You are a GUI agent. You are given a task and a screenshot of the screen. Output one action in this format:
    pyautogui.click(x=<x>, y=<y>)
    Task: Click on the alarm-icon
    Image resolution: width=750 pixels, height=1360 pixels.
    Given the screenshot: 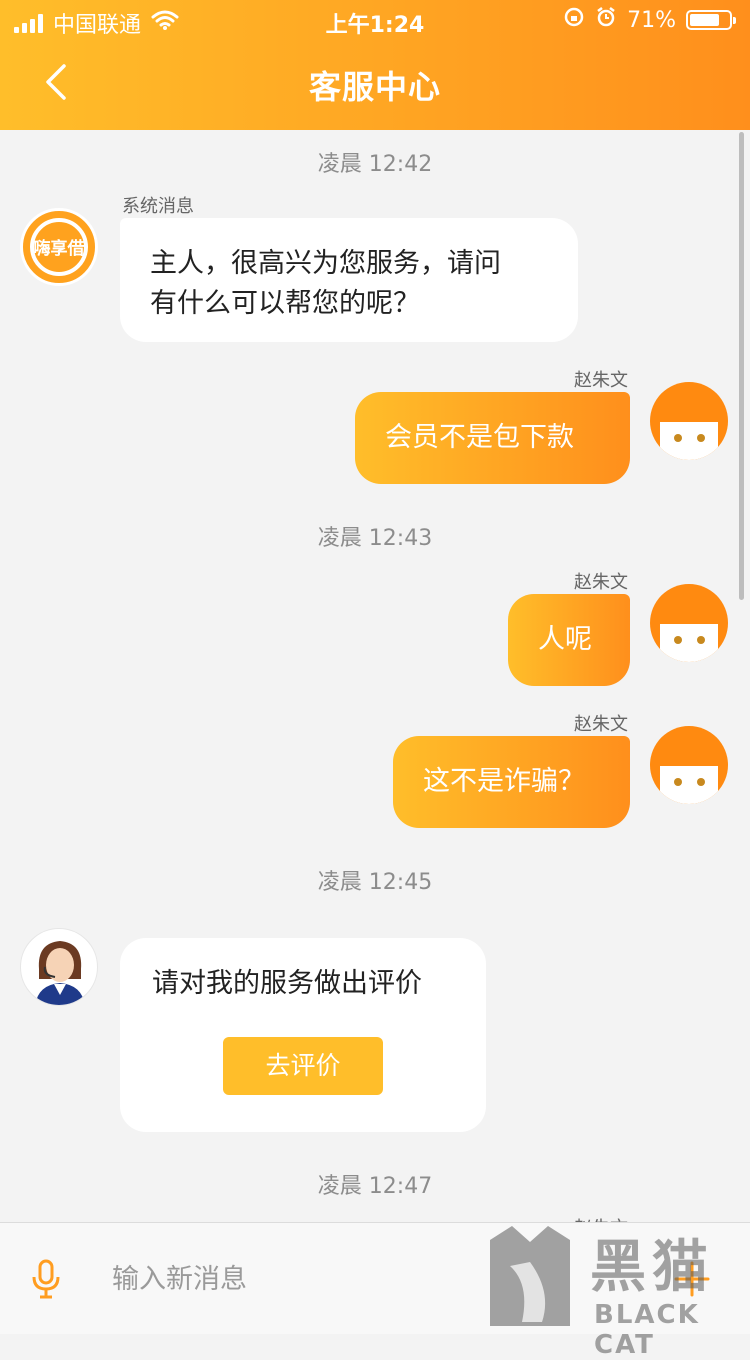 What is the action you would take?
    pyautogui.click(x=606, y=20)
    